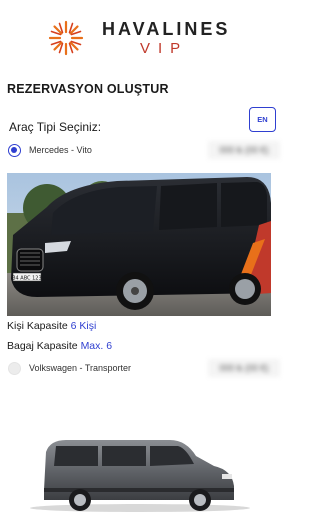  I want to click on person-capacity-value: 6 Kişi, so click(83, 326).